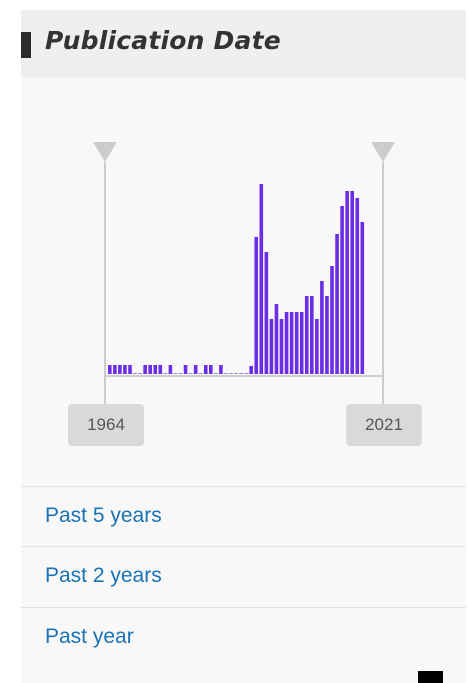  Describe the element at coordinates (175, 373) in the screenshot. I see `bar-1977` at that location.